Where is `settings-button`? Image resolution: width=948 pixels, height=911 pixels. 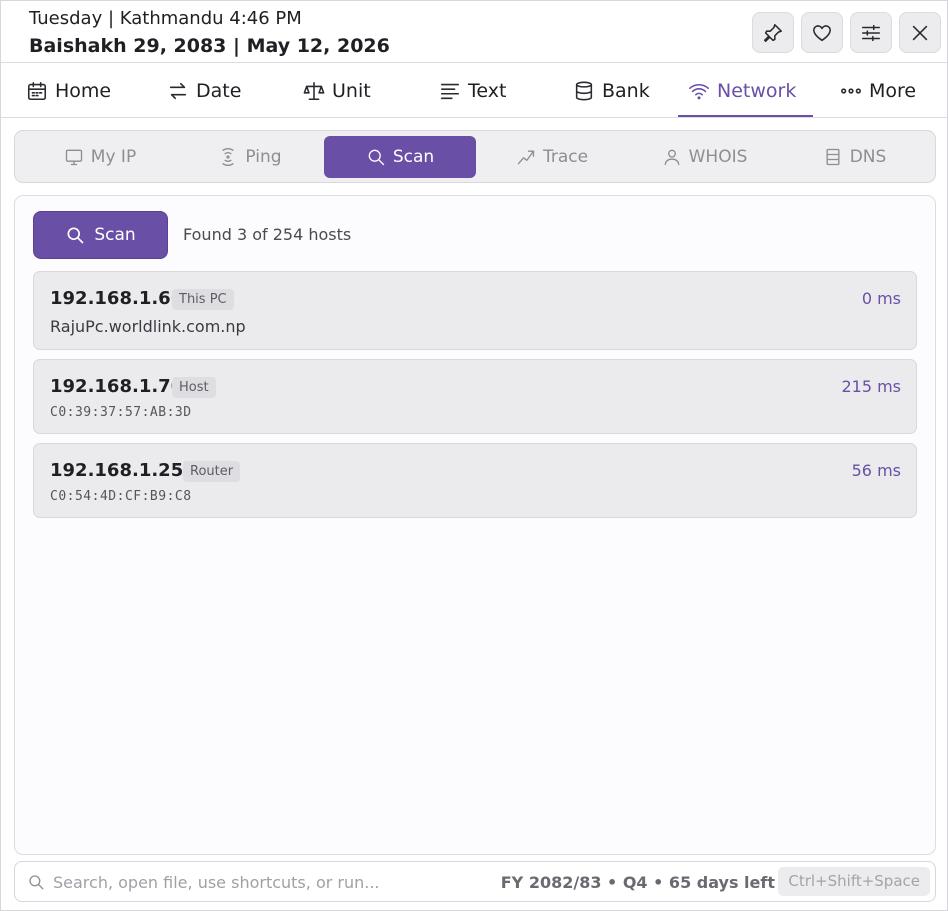 settings-button is located at coordinates (871, 32).